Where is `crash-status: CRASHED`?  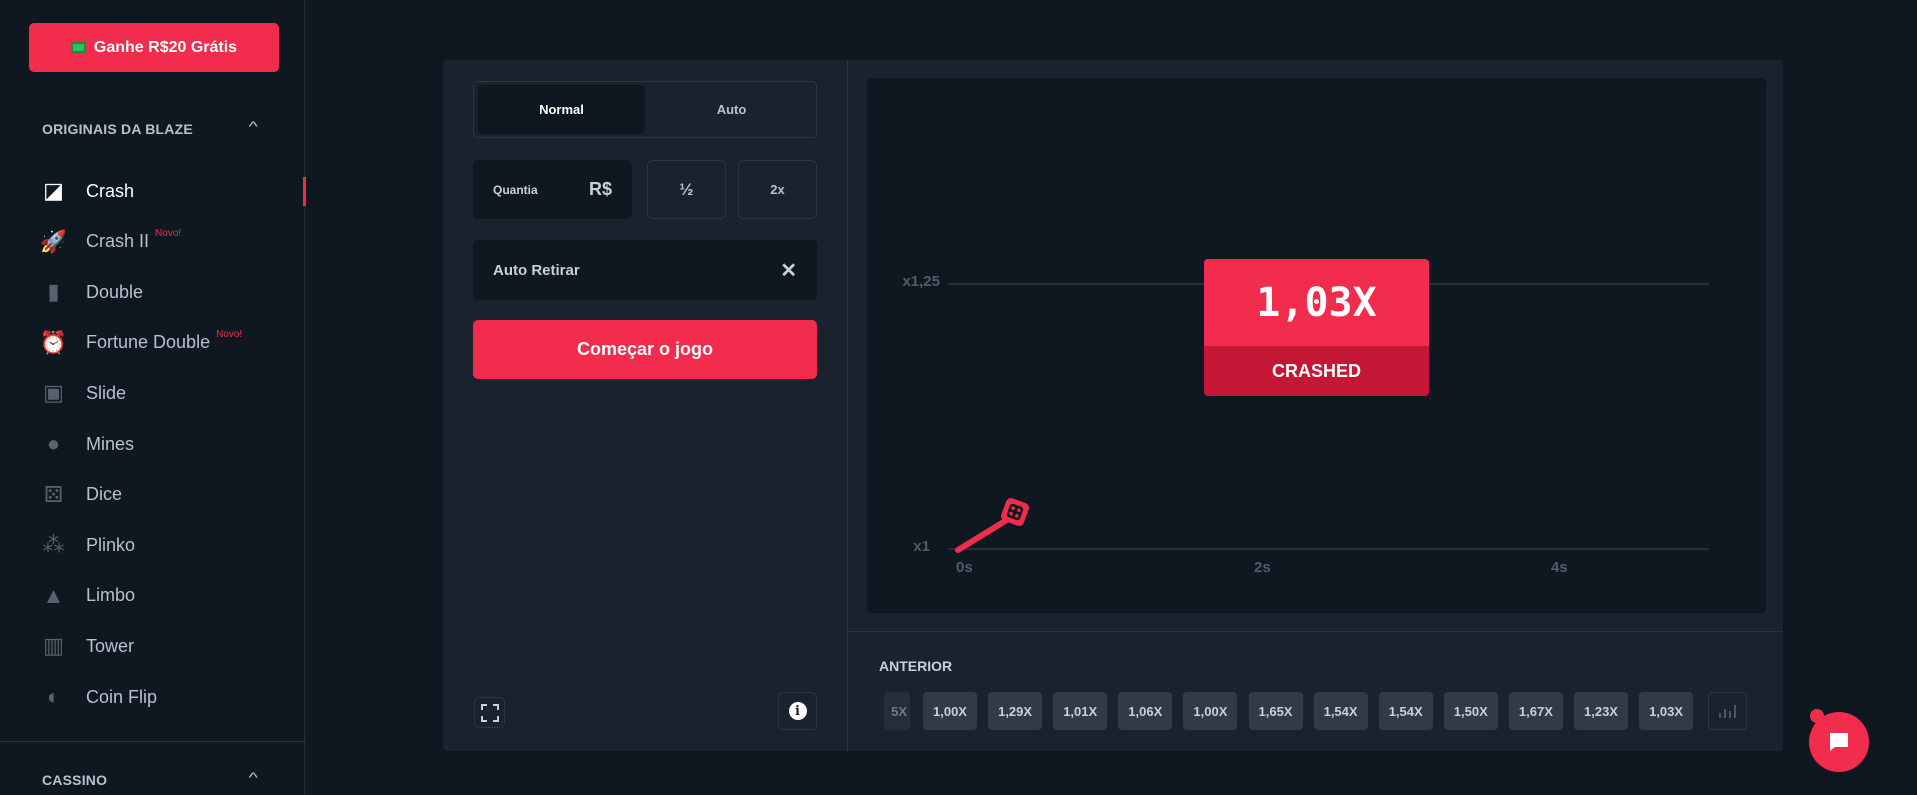 crash-status: CRASHED is located at coordinates (1316, 371).